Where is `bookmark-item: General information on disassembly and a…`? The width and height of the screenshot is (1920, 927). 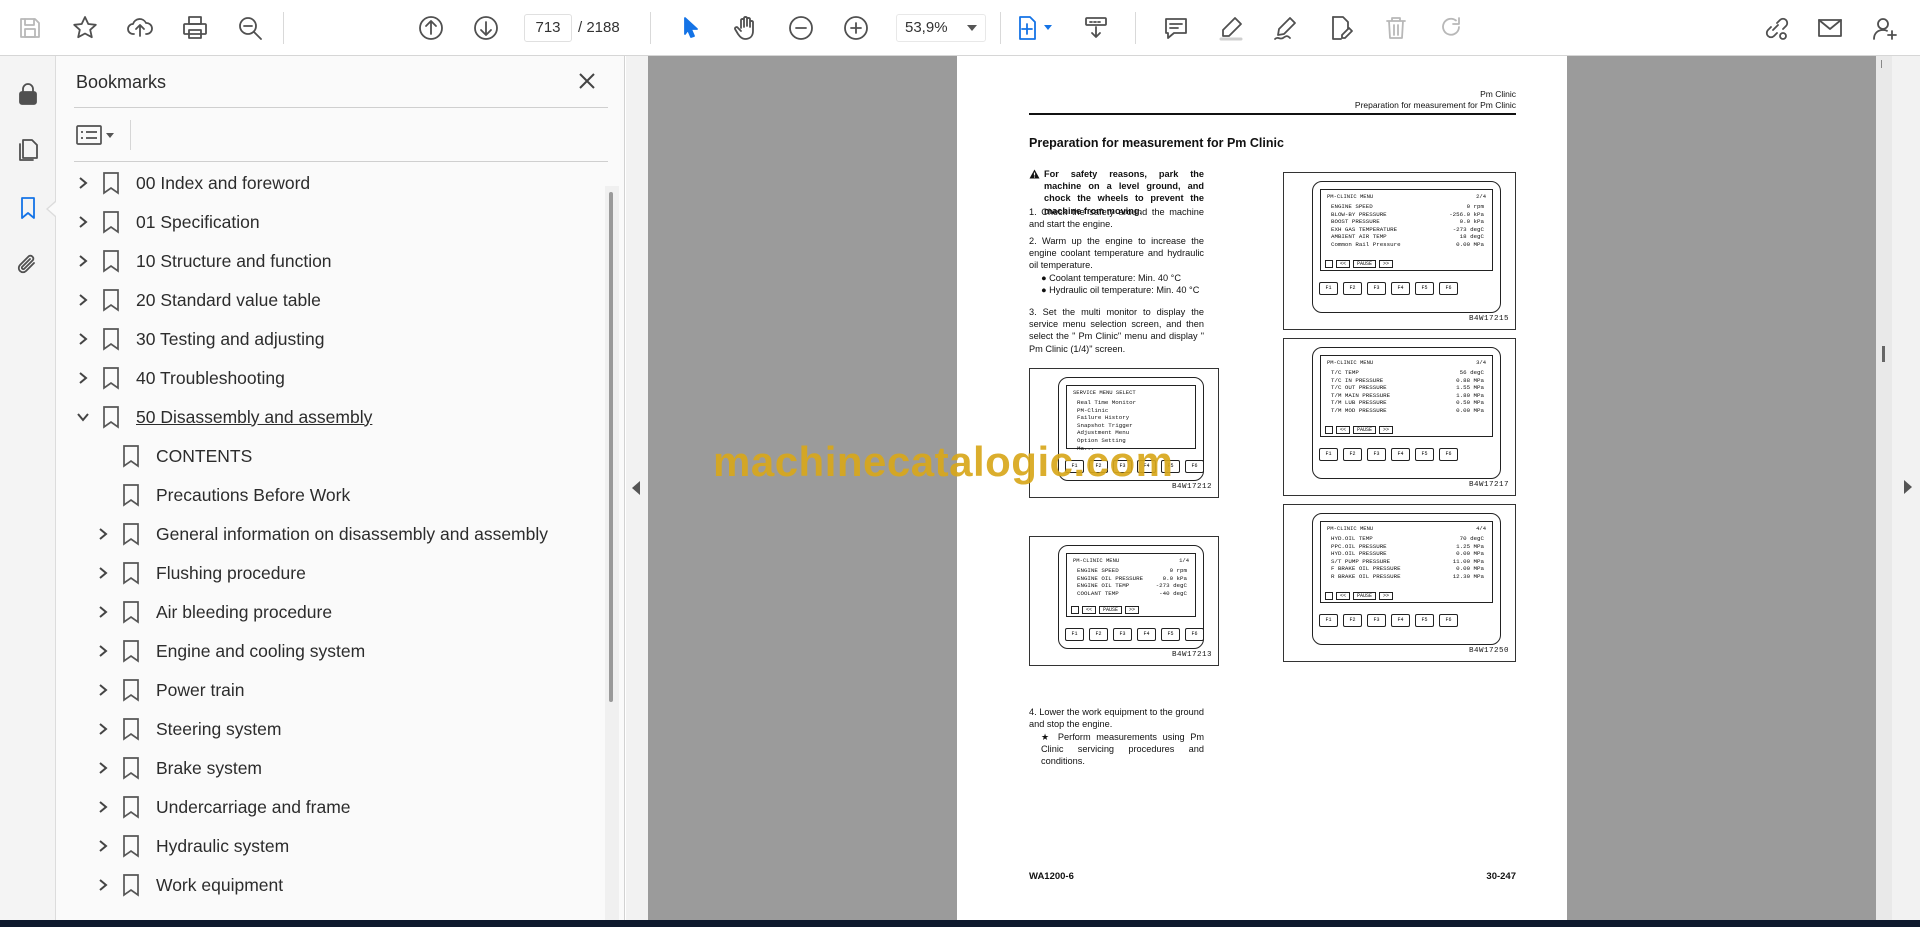 bookmark-item: General information on disassembly and a… is located at coordinates (320, 534).